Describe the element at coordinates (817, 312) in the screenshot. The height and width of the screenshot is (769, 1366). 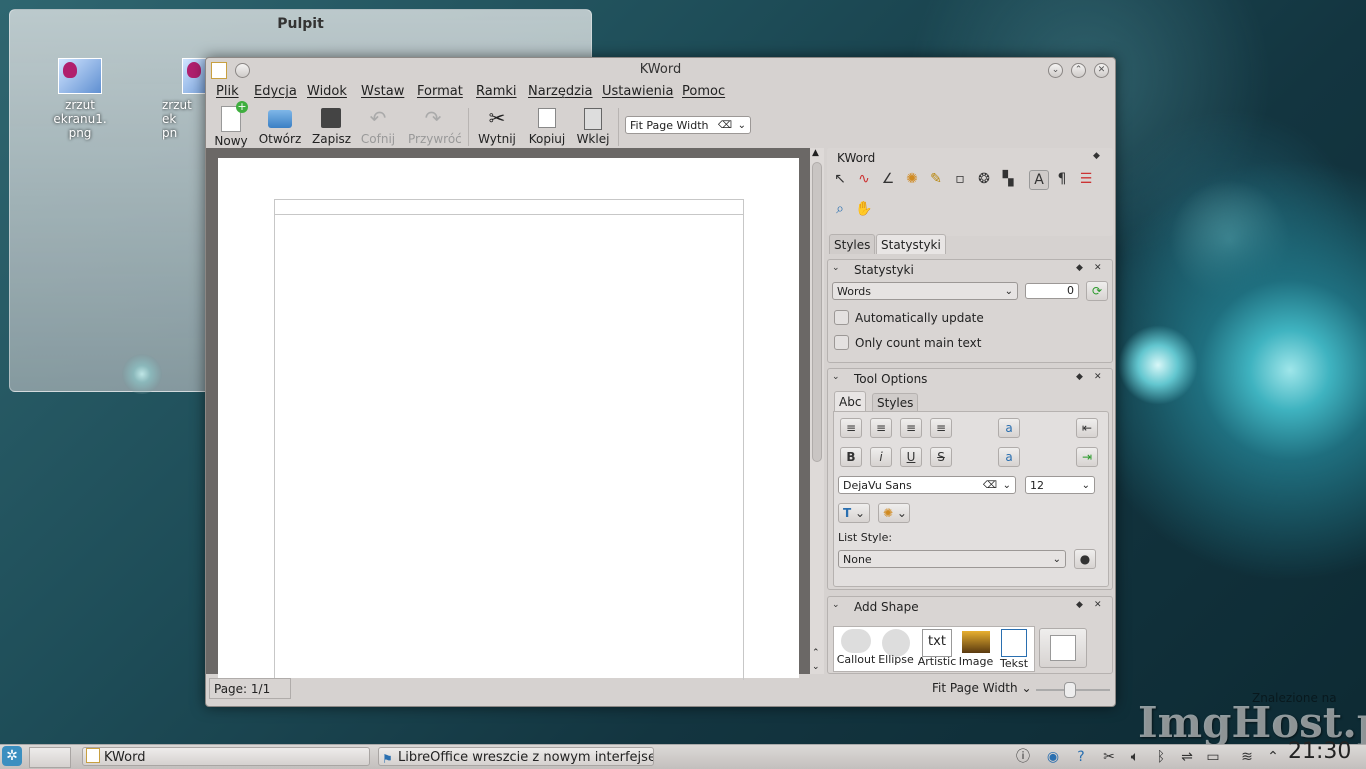
I see `scrollbar-thumb` at that location.